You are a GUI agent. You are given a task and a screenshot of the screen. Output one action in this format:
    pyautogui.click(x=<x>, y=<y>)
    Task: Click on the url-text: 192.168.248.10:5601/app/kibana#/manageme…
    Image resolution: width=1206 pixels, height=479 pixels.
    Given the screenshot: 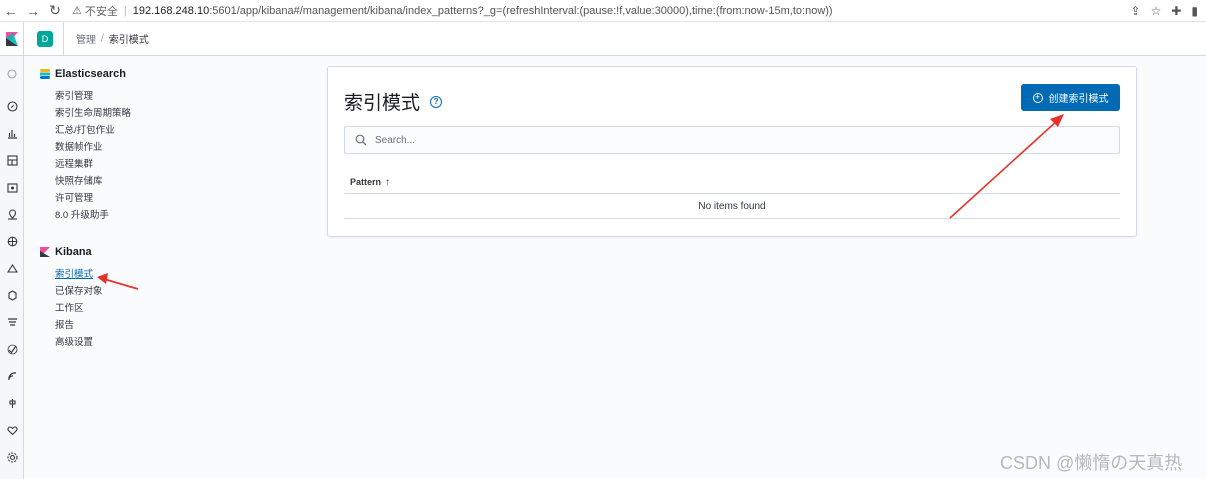 What is the action you would take?
    pyautogui.click(x=483, y=11)
    